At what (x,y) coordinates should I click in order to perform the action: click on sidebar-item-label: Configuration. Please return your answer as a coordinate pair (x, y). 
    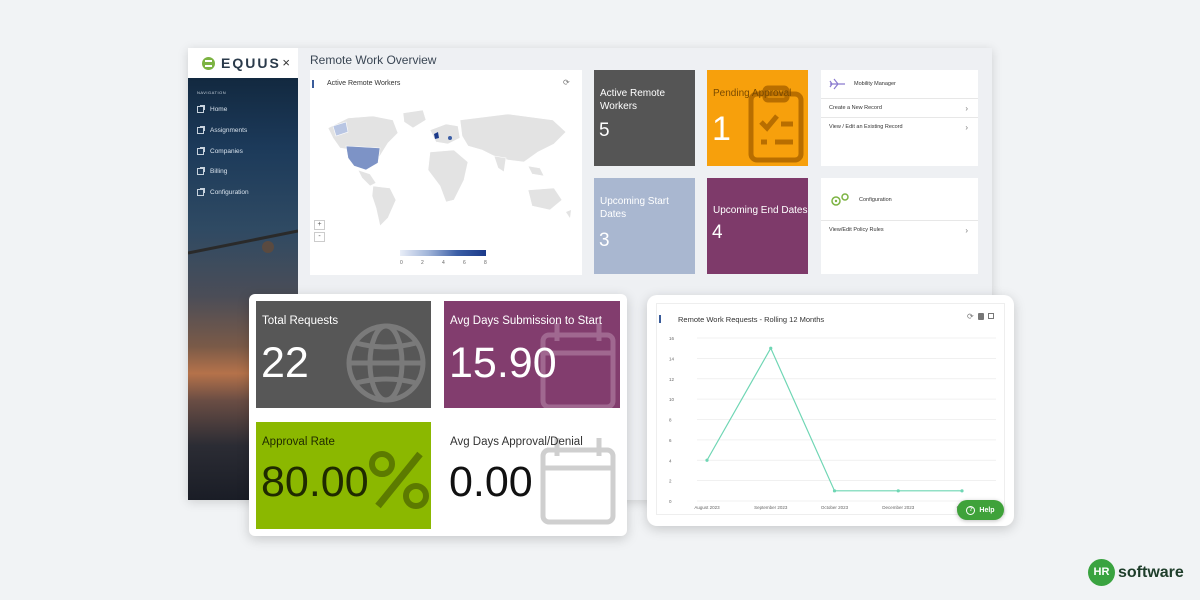
    Looking at the image, I should click on (229, 192).